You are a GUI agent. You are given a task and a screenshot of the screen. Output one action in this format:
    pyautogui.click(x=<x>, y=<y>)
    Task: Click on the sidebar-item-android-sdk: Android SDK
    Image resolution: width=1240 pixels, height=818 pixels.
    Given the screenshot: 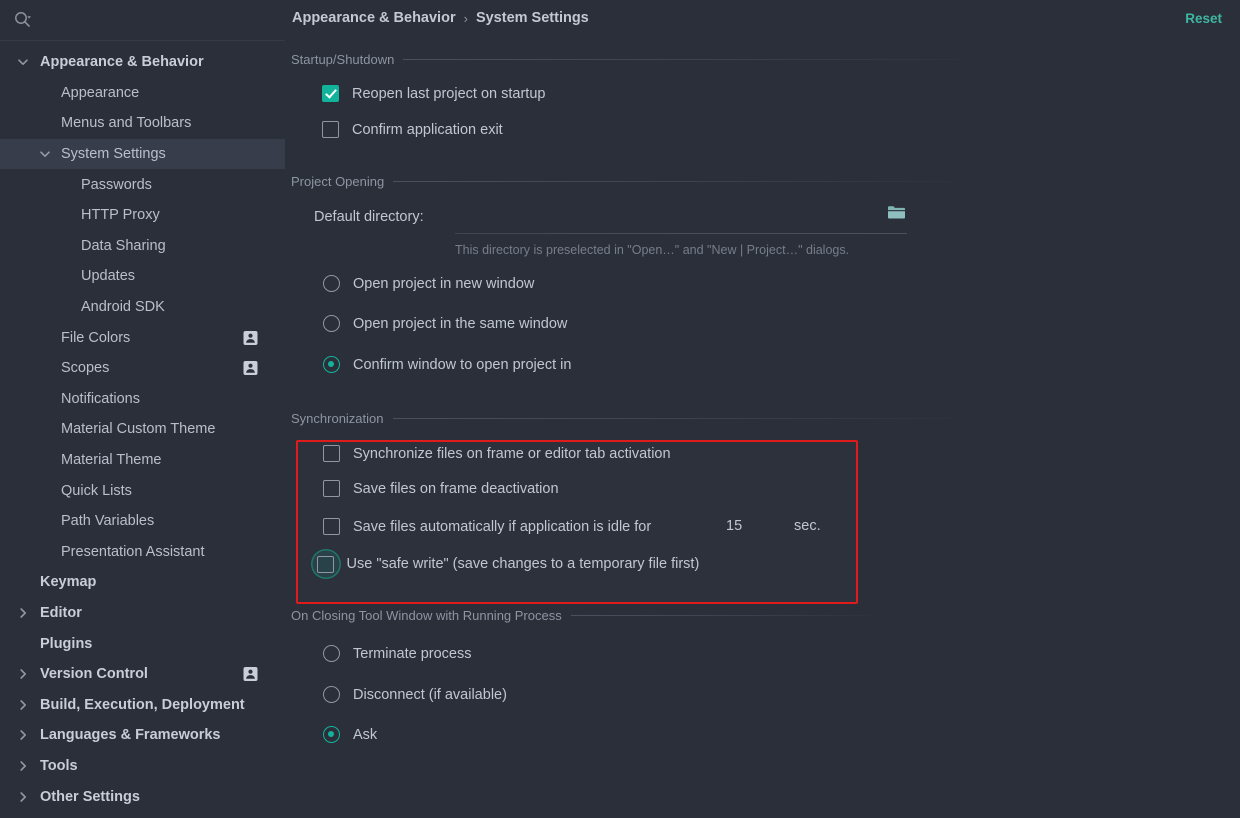 What is the action you would take?
    pyautogui.click(x=142, y=307)
    